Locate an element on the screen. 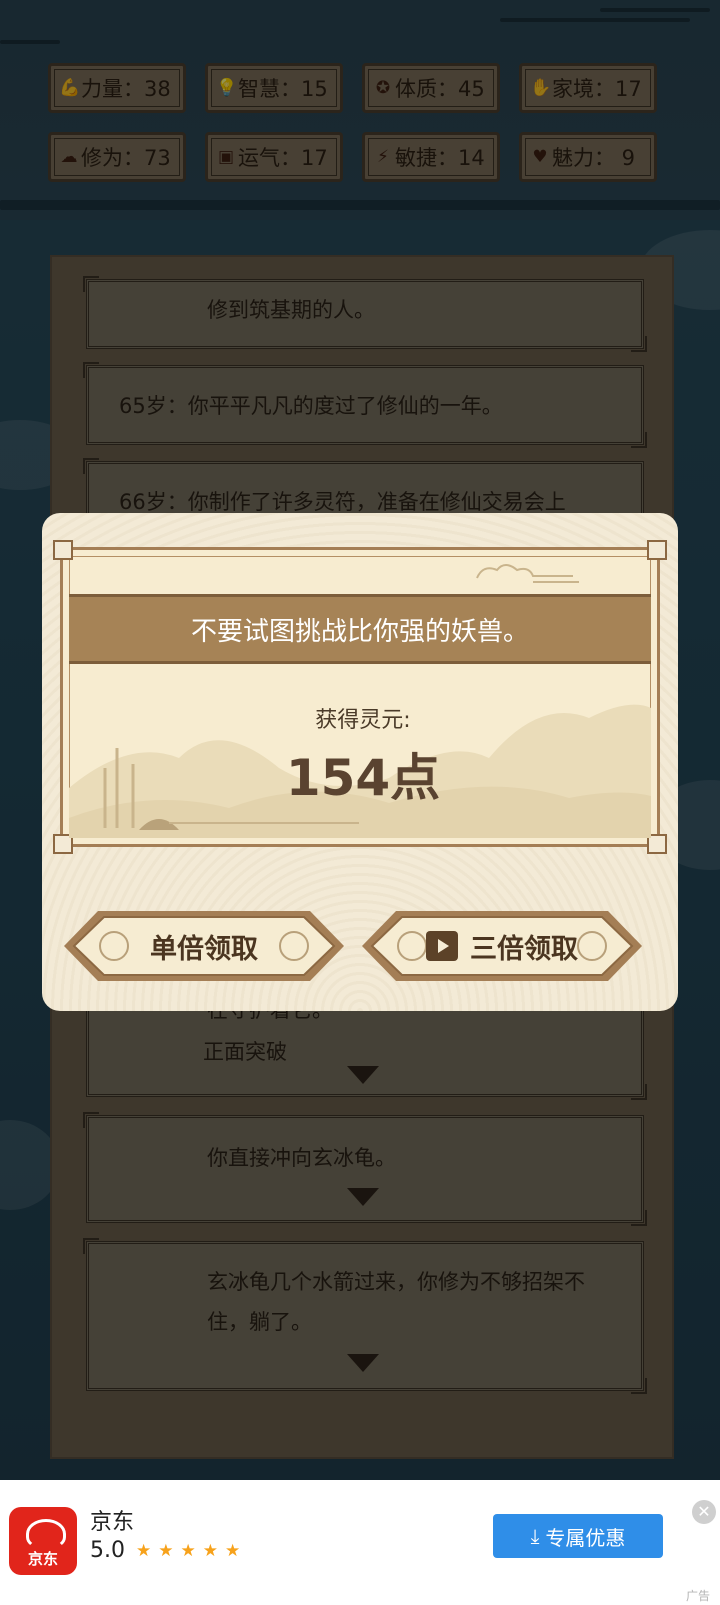 The image size is (720, 1605). ad-cta-label: 专属优惠 is located at coordinates (585, 1537).